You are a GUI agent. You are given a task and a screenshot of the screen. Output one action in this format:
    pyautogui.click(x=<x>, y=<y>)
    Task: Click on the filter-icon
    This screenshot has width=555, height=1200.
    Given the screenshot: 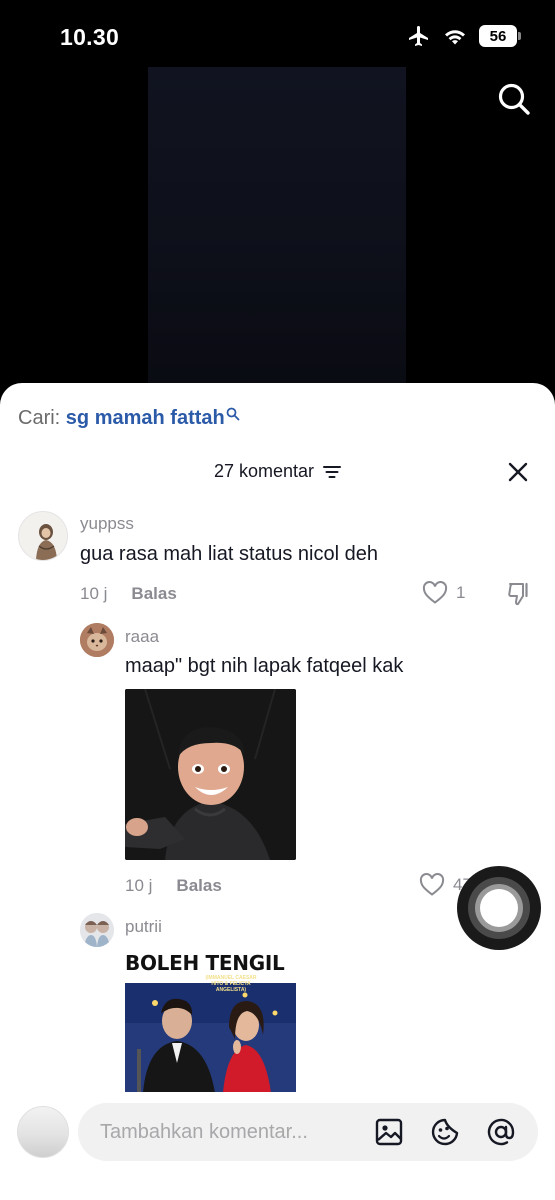 What is the action you would take?
    pyautogui.click(x=332, y=472)
    